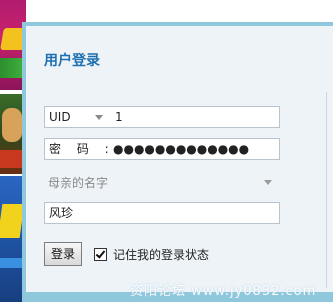 The image size is (333, 302). Describe the element at coordinates (12, 125) in the screenshot. I see `banner-graphic` at that location.